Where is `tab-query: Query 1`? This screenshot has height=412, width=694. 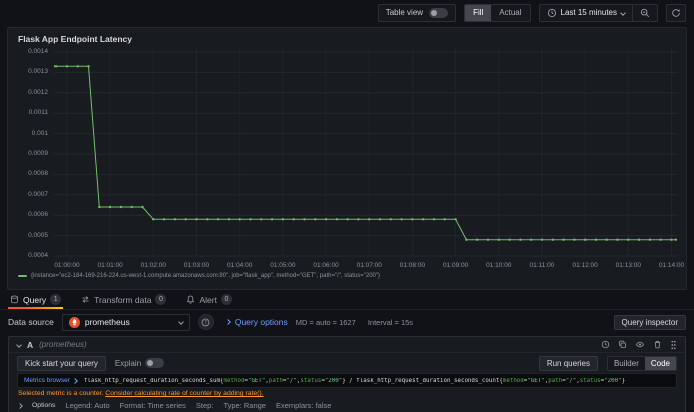 tab-query: Query 1 is located at coordinates (36, 301).